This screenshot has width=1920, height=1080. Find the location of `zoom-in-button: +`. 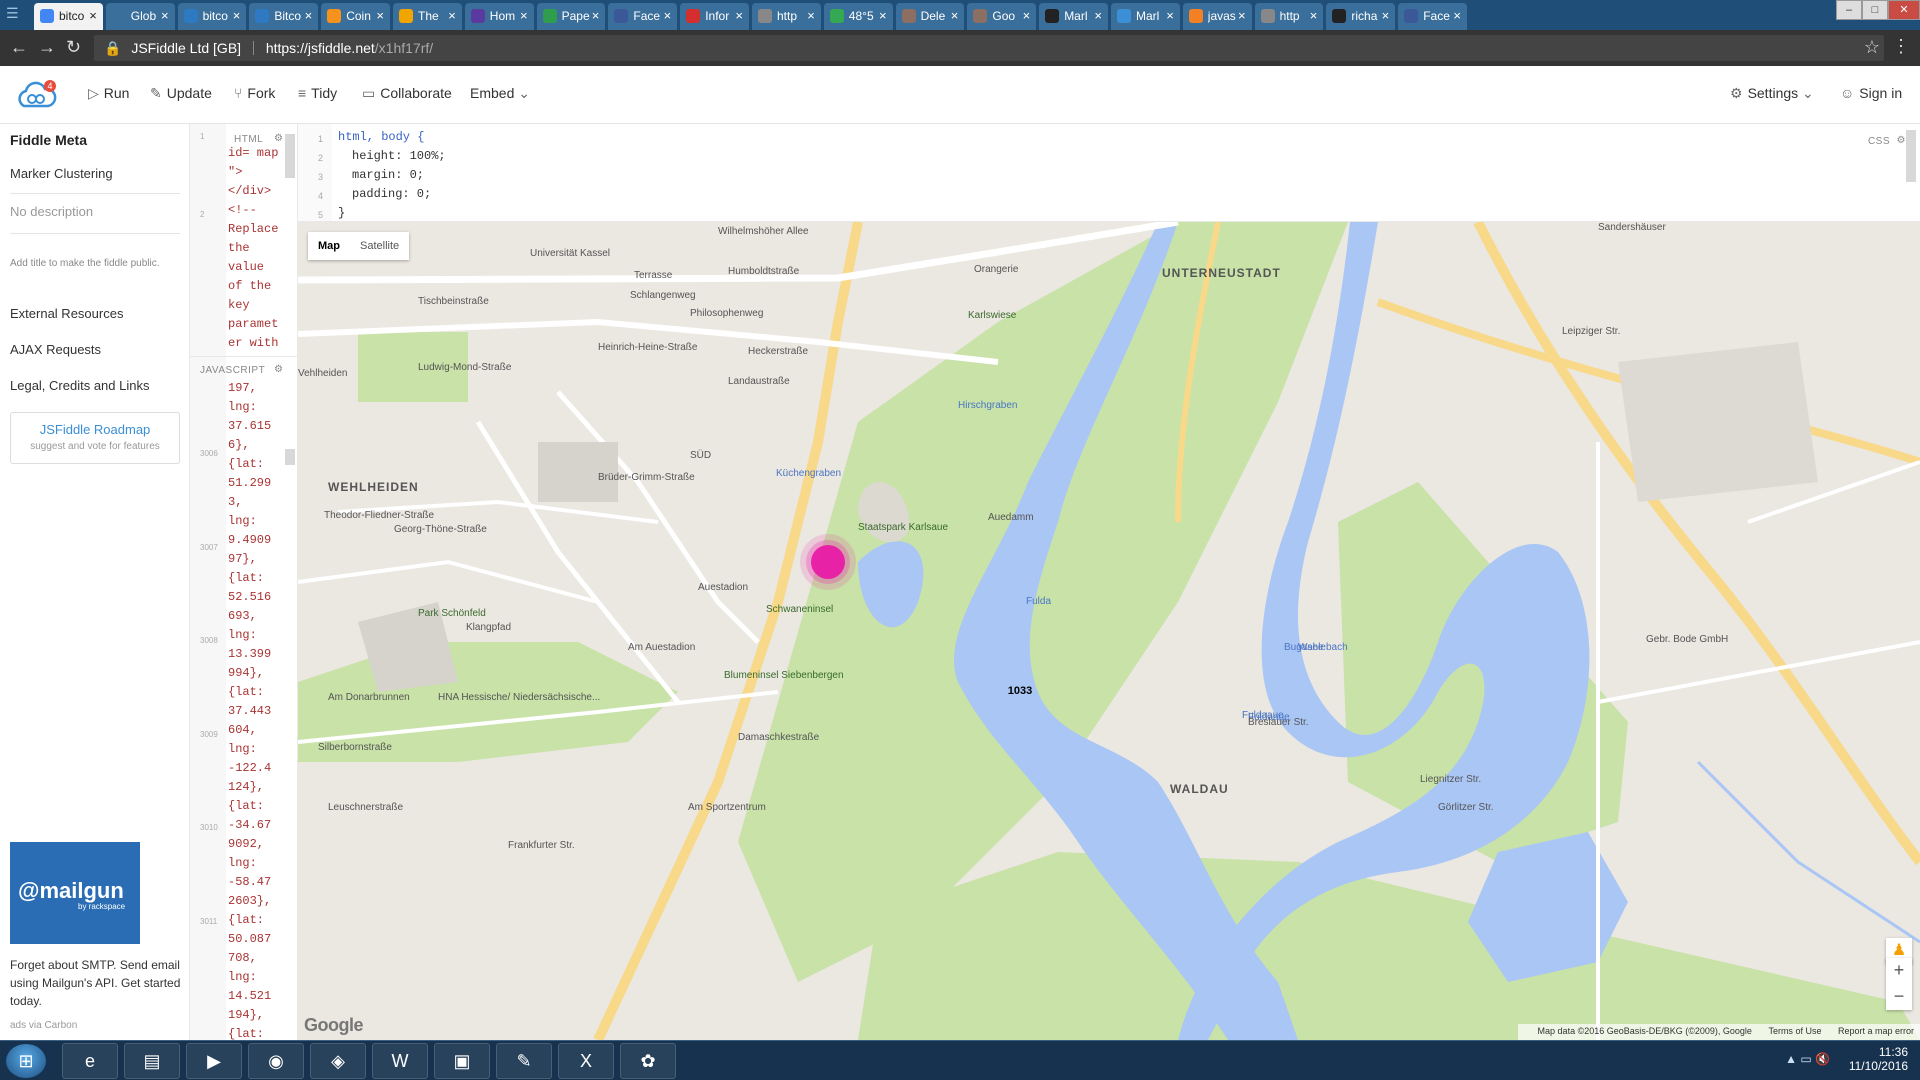

zoom-in-button: + is located at coordinates (1899, 971).